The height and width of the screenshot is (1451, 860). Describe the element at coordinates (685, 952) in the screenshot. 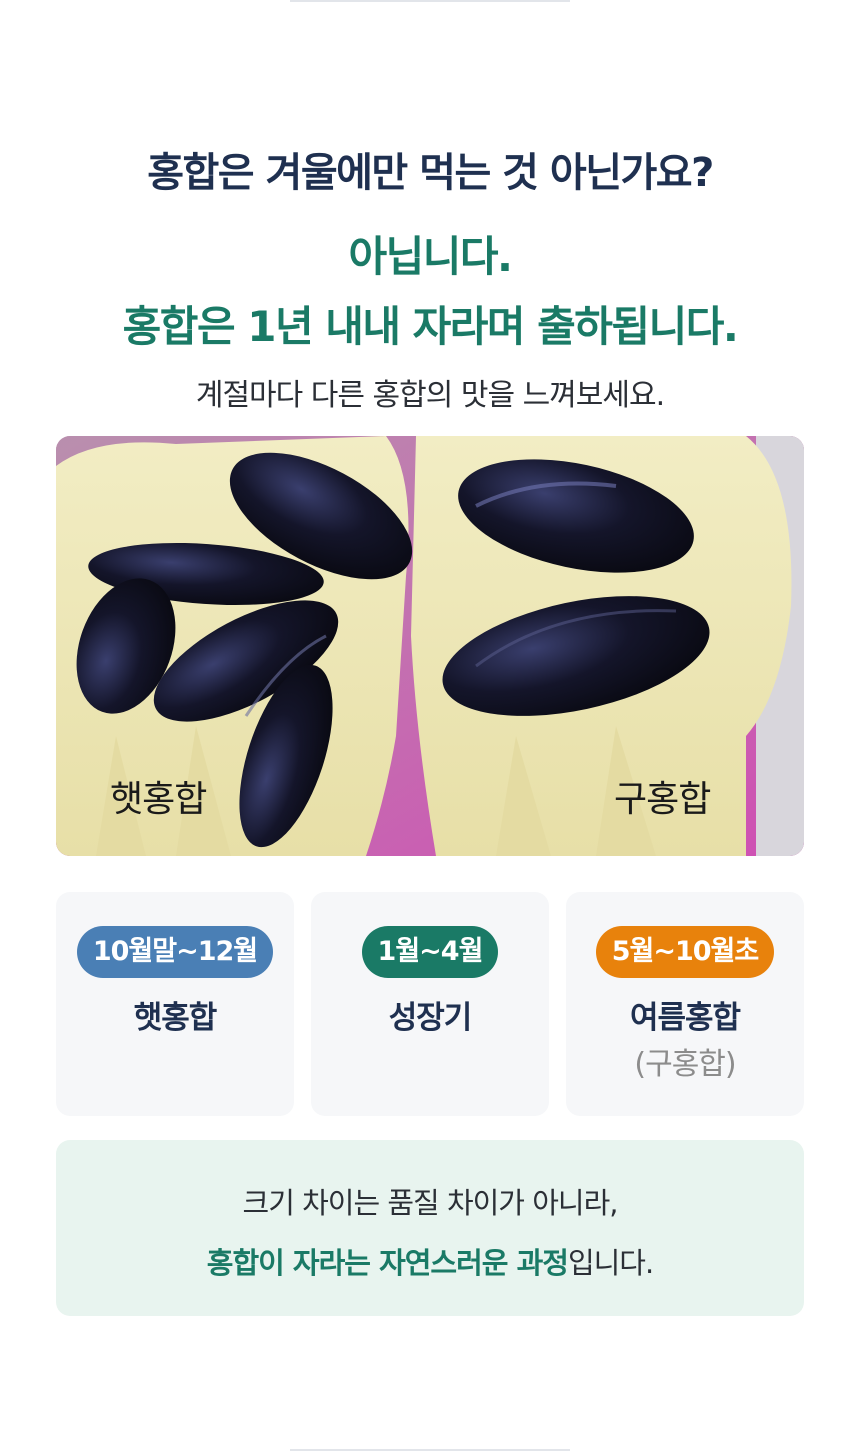

I see `season-period-badge: 5월~10월초` at that location.